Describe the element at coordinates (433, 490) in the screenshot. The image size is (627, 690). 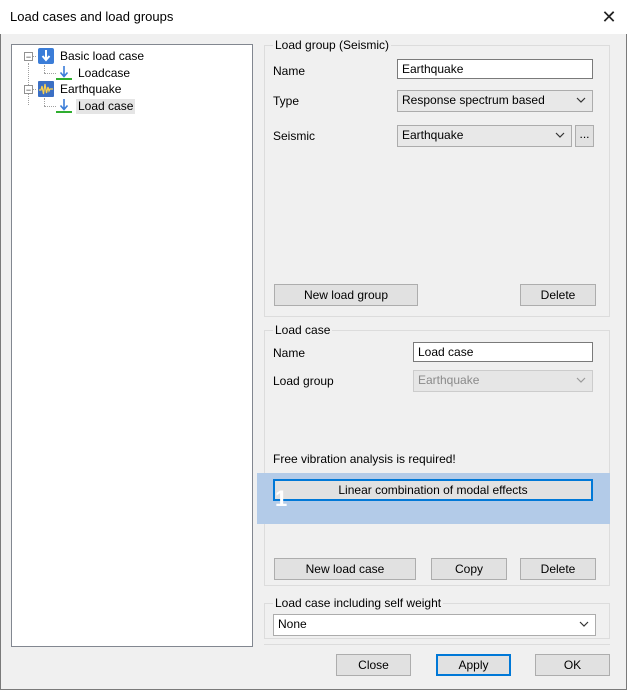
I see `linear-combination-button: Linear combination of modal effects` at that location.